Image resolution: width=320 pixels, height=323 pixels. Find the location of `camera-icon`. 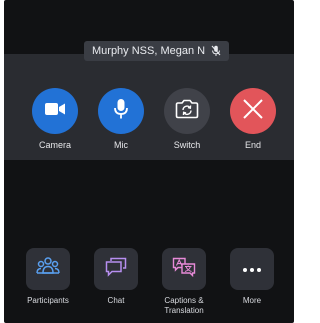

camera-icon is located at coordinates (55, 111).